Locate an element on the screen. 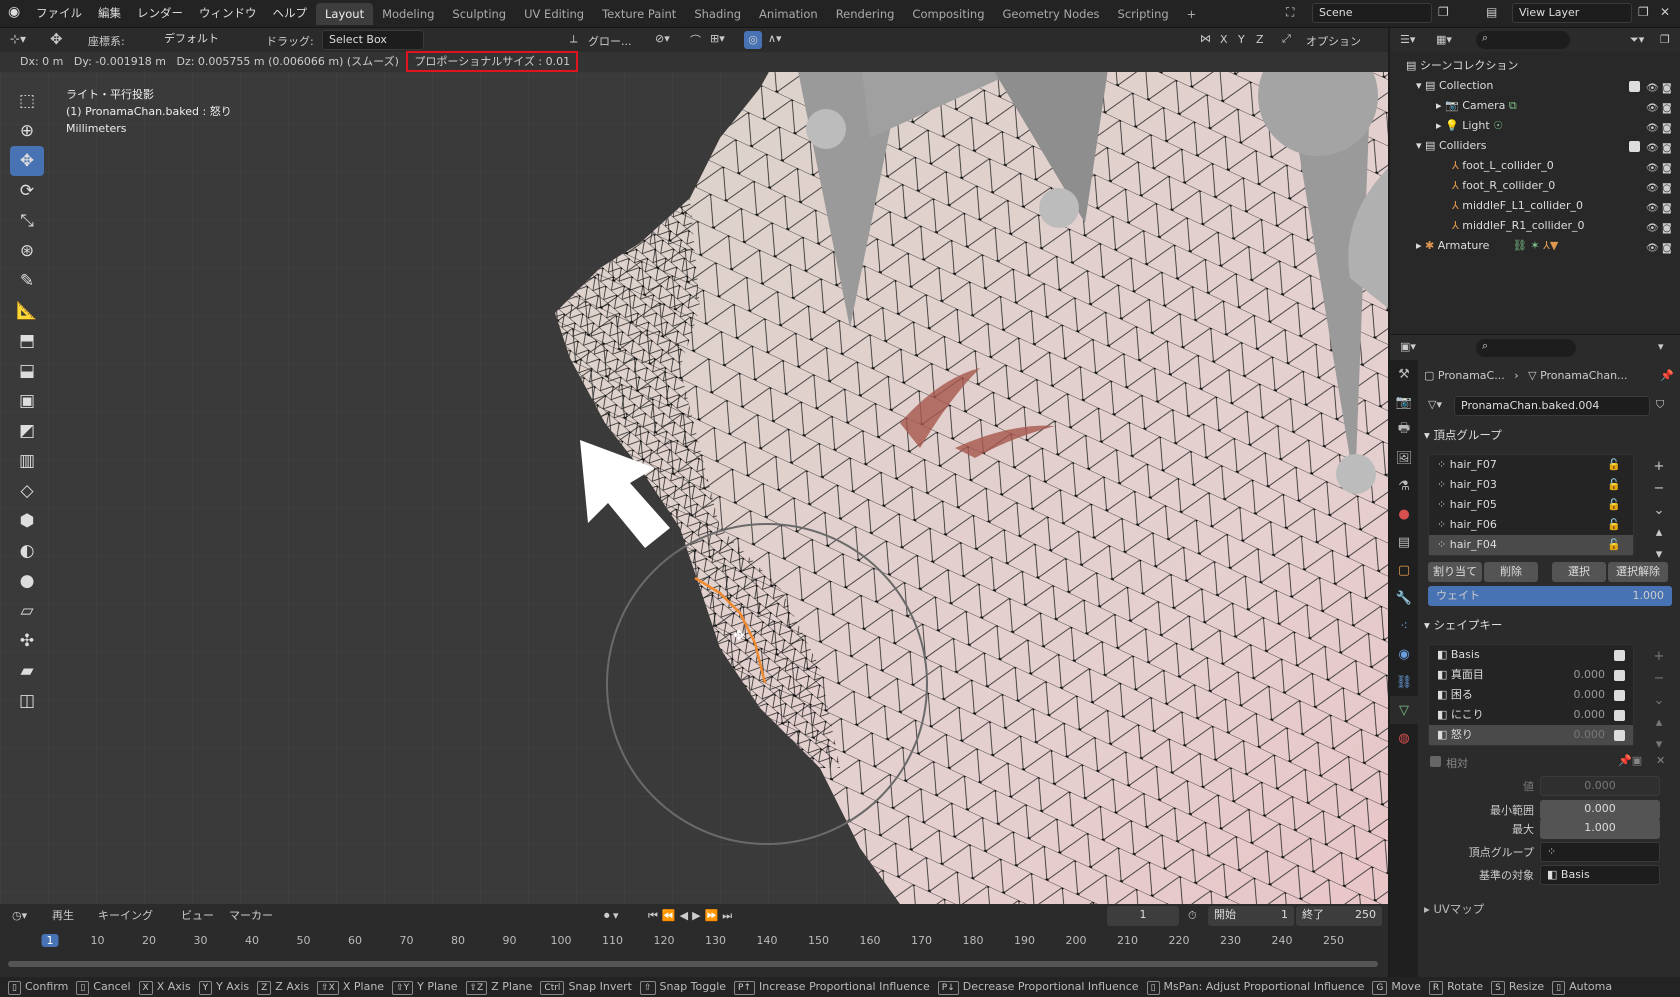 Image resolution: width=1680 pixels, height=997 pixels. mesh-name-field: PronamaChan.baked.004 is located at coordinates (1552, 406).